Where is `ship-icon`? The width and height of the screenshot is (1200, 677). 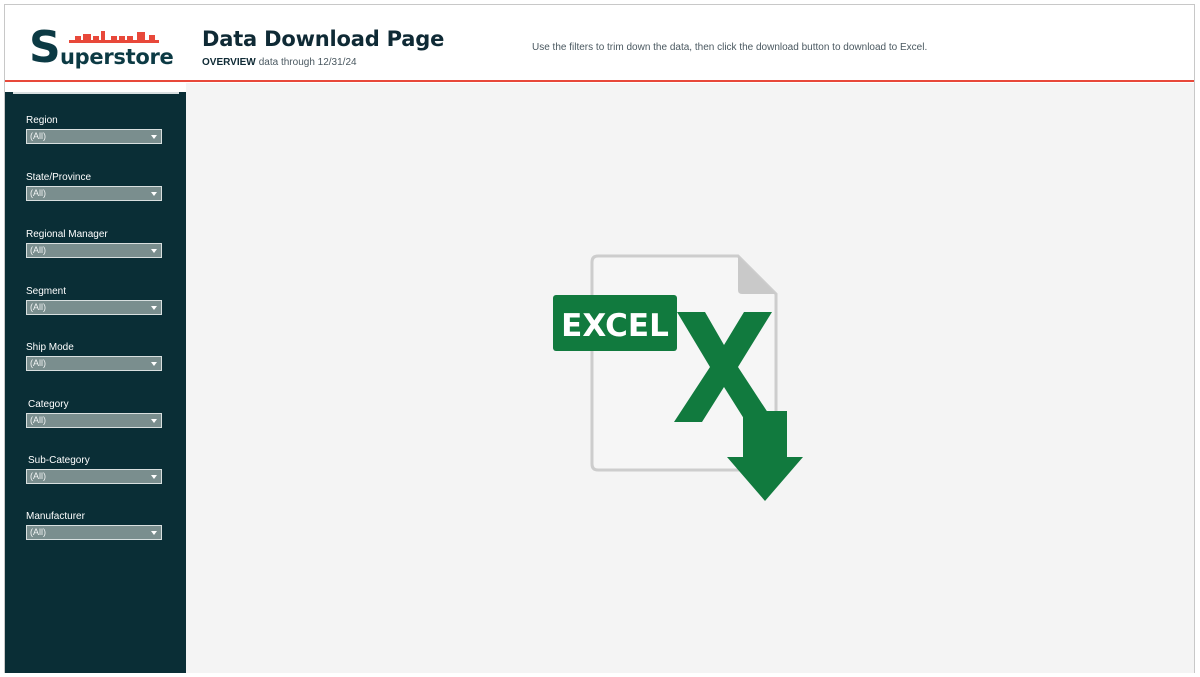
ship-icon is located at coordinates (114, 37).